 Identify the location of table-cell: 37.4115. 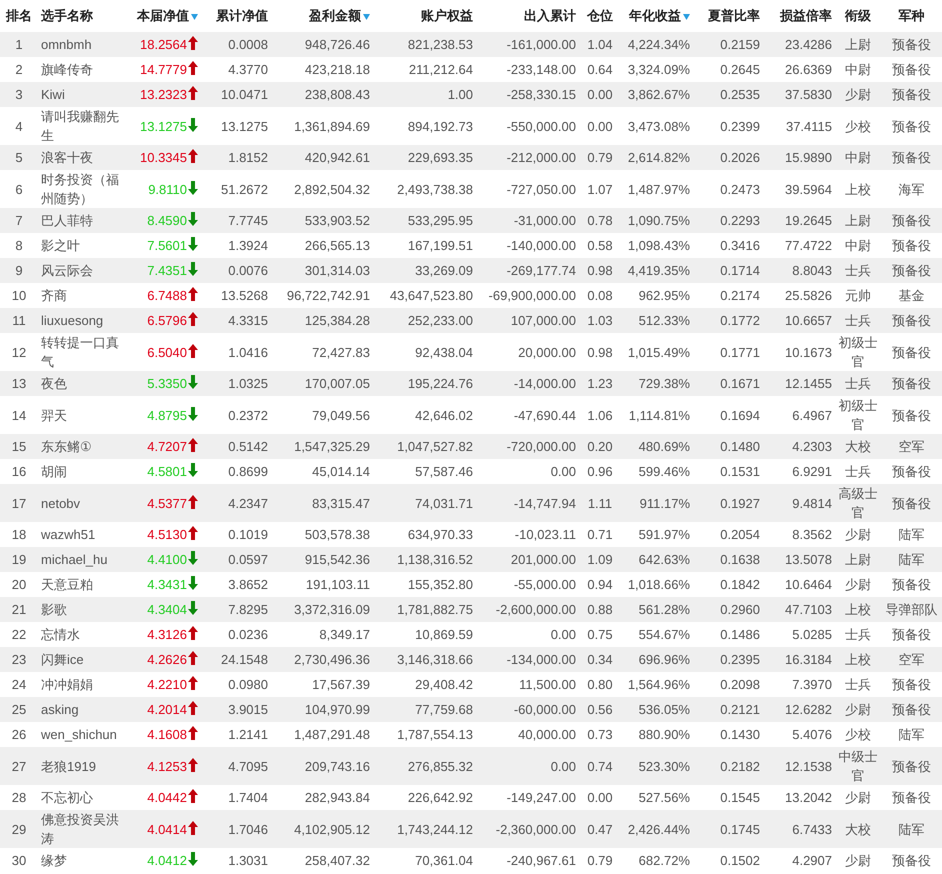
(809, 126).